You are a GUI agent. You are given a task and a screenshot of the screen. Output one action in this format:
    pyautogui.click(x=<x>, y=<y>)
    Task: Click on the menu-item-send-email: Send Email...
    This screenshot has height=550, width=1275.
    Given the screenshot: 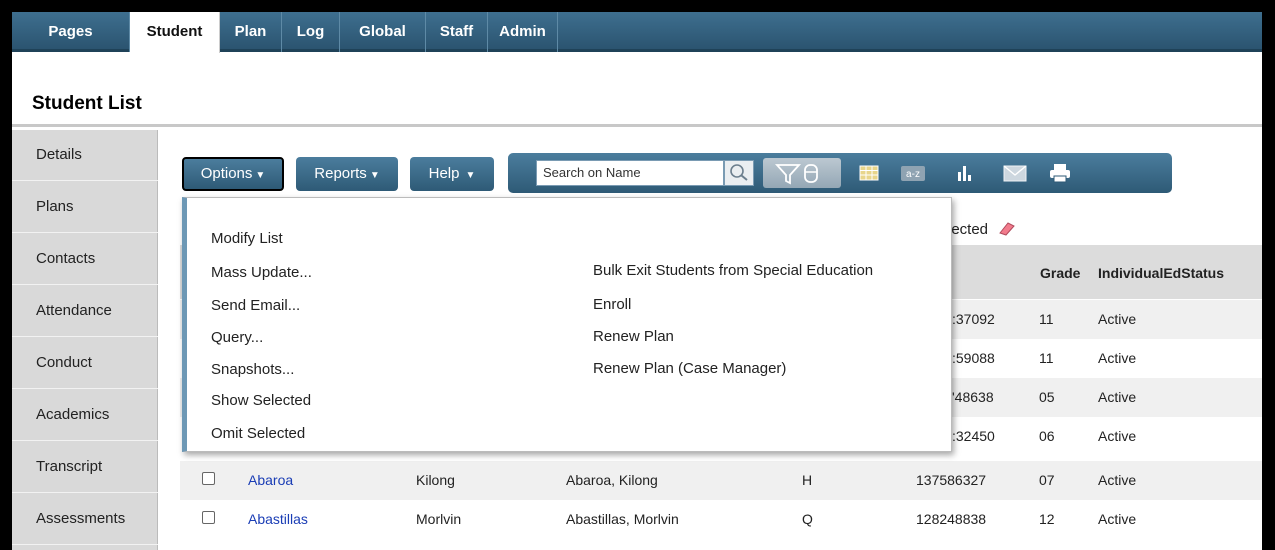 What is the action you would take?
    pyautogui.click(x=255, y=305)
    